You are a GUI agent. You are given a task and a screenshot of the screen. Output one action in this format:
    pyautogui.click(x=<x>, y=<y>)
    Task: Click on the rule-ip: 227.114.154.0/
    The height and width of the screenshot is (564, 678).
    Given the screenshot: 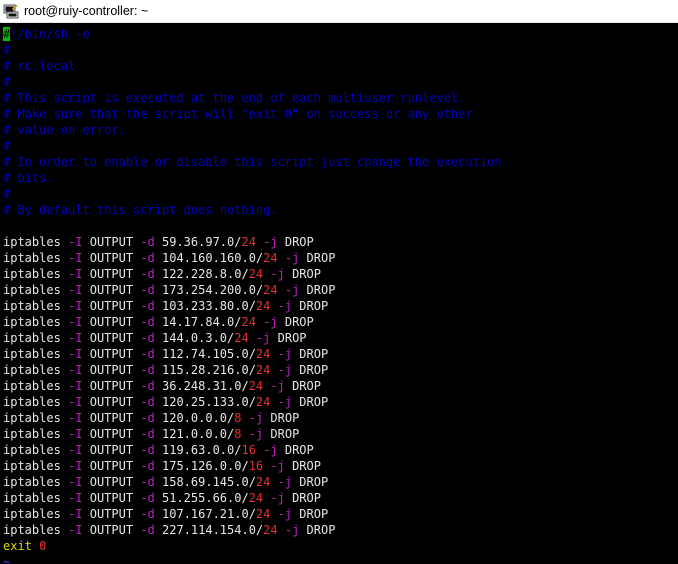 What is the action you would take?
    pyautogui.click(x=213, y=530)
    